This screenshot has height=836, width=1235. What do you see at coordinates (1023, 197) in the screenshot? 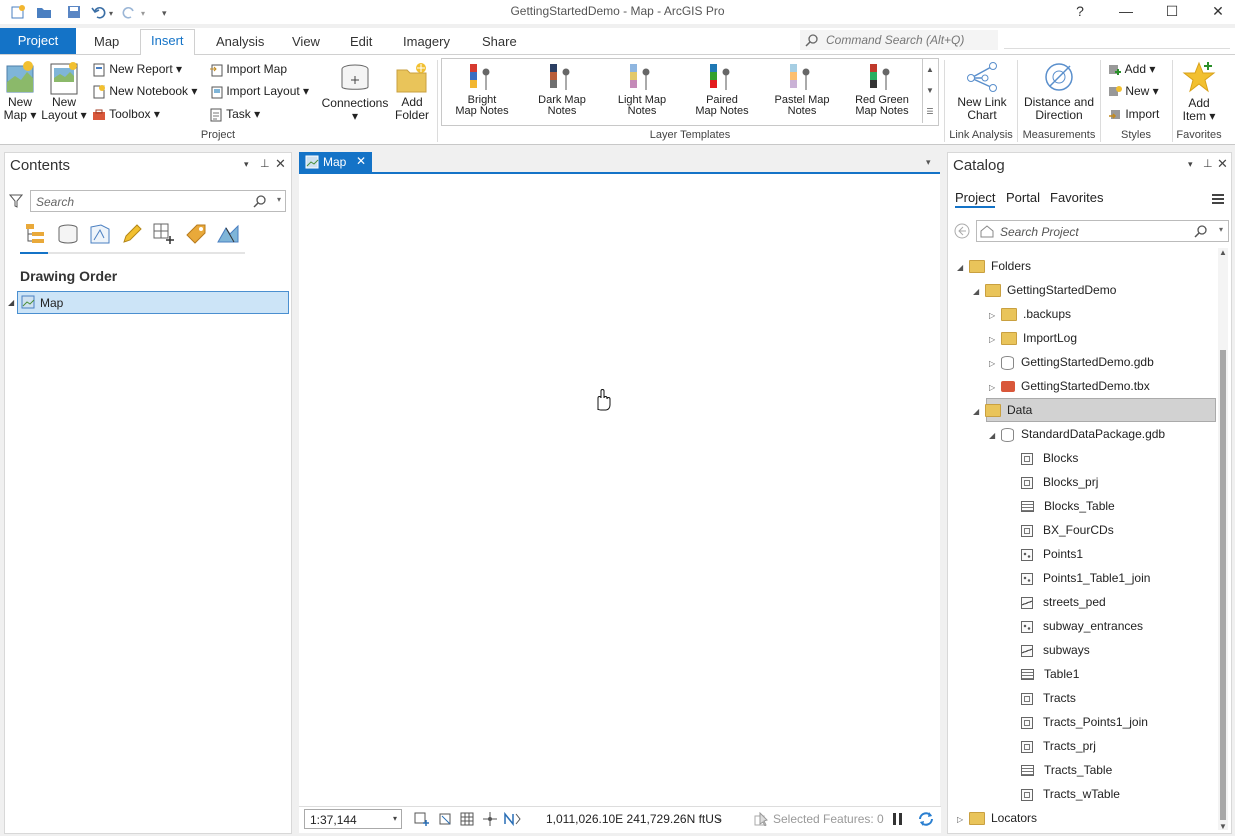
I see `catalog-tab-portal: Portal` at bounding box center [1023, 197].